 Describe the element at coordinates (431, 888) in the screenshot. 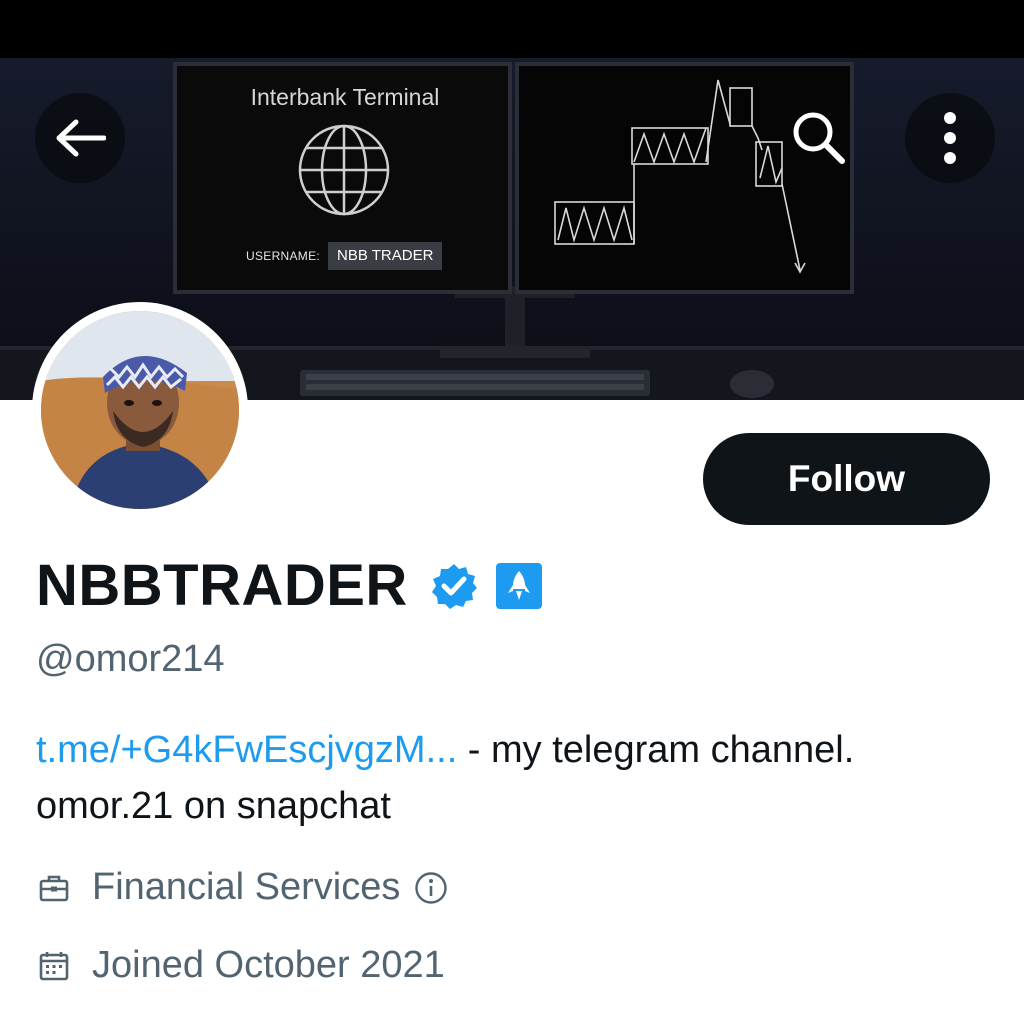

I see `info-icon` at that location.